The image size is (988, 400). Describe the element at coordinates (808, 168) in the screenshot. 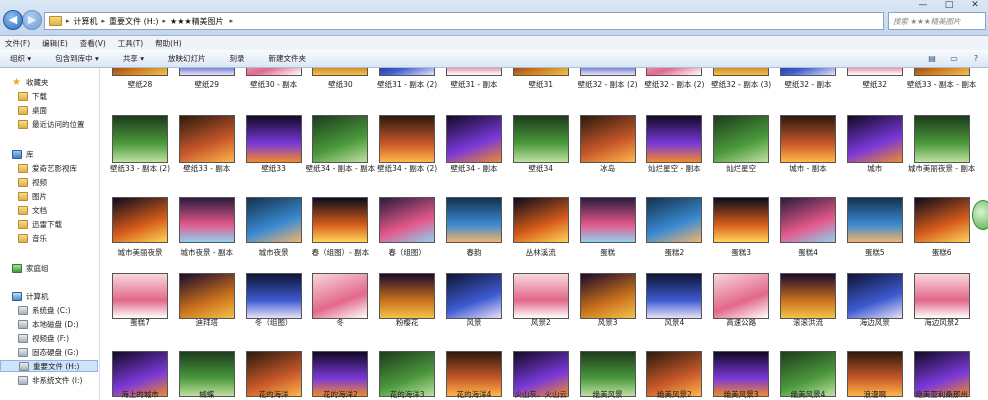

I see `file-name: 城市 - 副本` at that location.